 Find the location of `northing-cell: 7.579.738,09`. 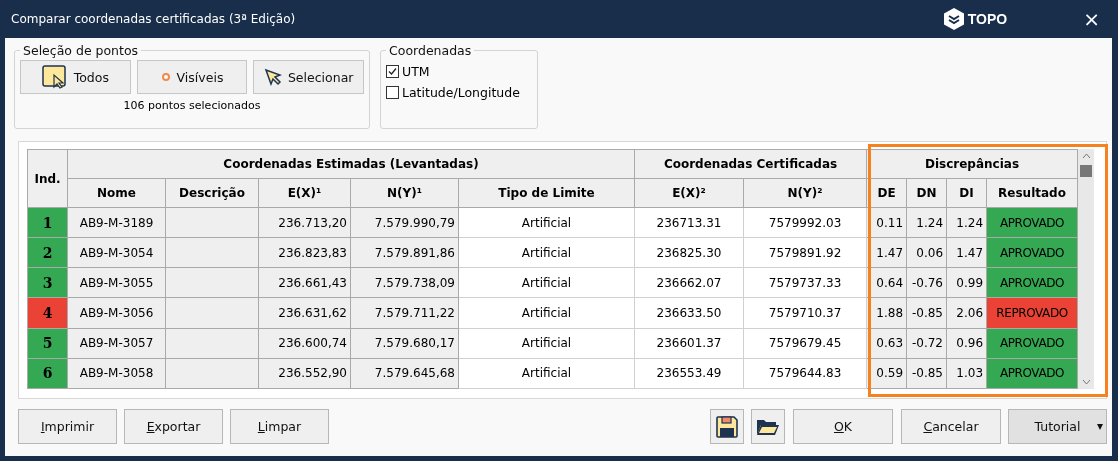

northing-cell: 7.579.738,09 is located at coordinates (404, 282).